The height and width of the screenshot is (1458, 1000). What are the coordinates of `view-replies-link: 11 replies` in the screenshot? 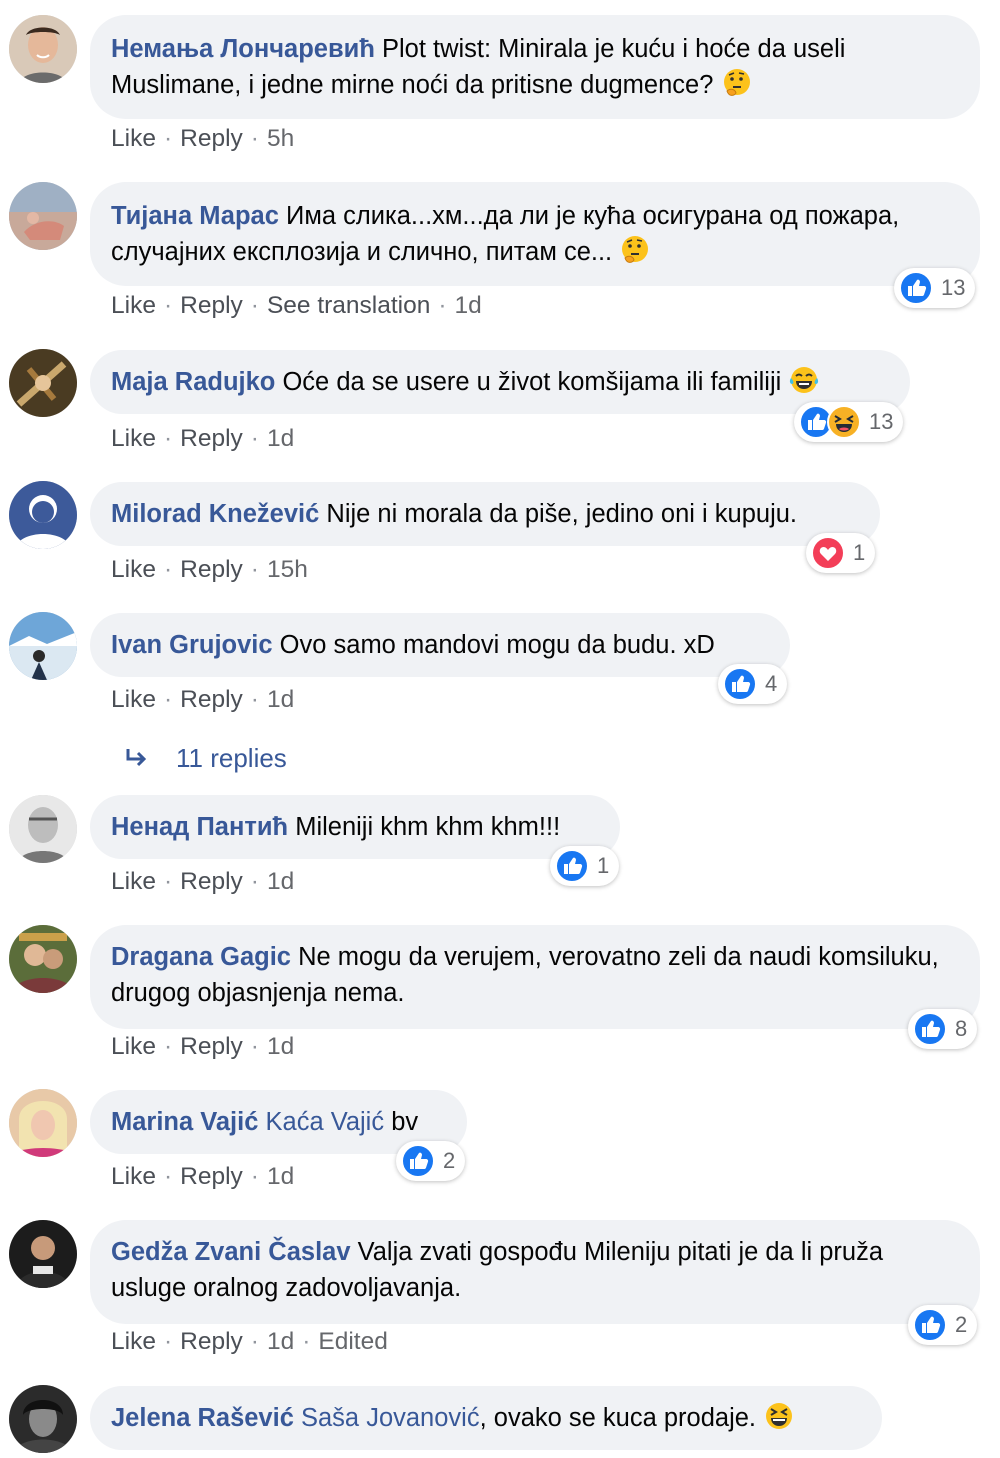 It's located at (204, 758).